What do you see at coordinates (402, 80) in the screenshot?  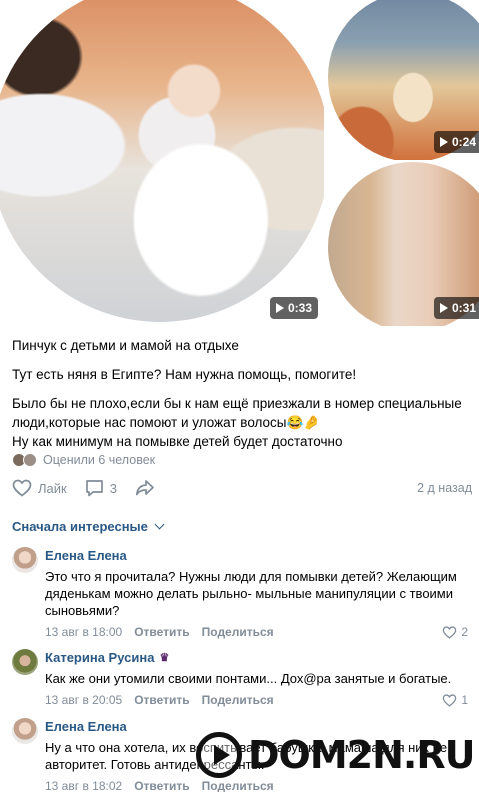 I see `video-thumbnail-1: 0:24` at bounding box center [402, 80].